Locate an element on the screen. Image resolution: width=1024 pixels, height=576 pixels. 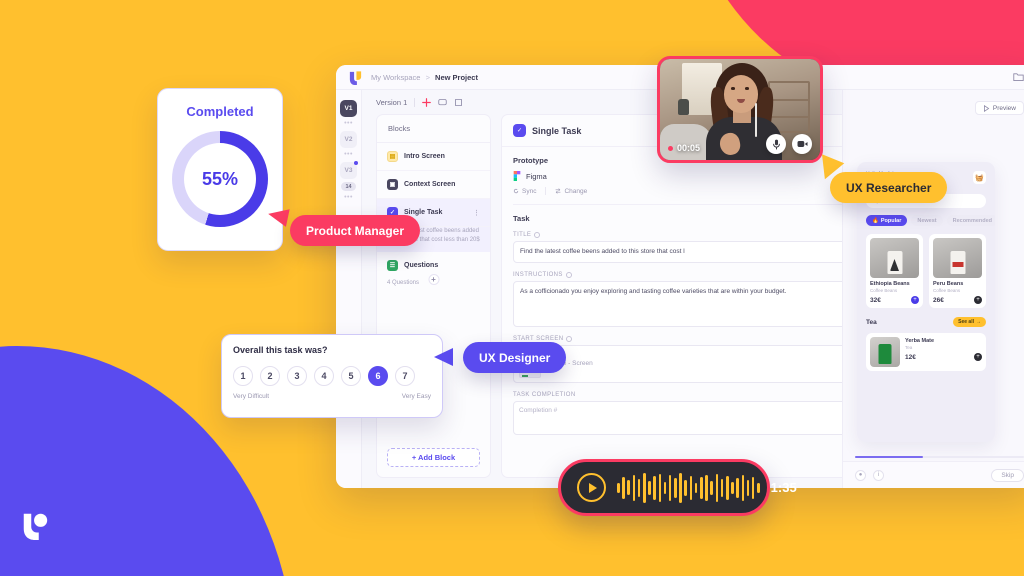
record-indicator-icon: ● is located at coordinates (860, 475).